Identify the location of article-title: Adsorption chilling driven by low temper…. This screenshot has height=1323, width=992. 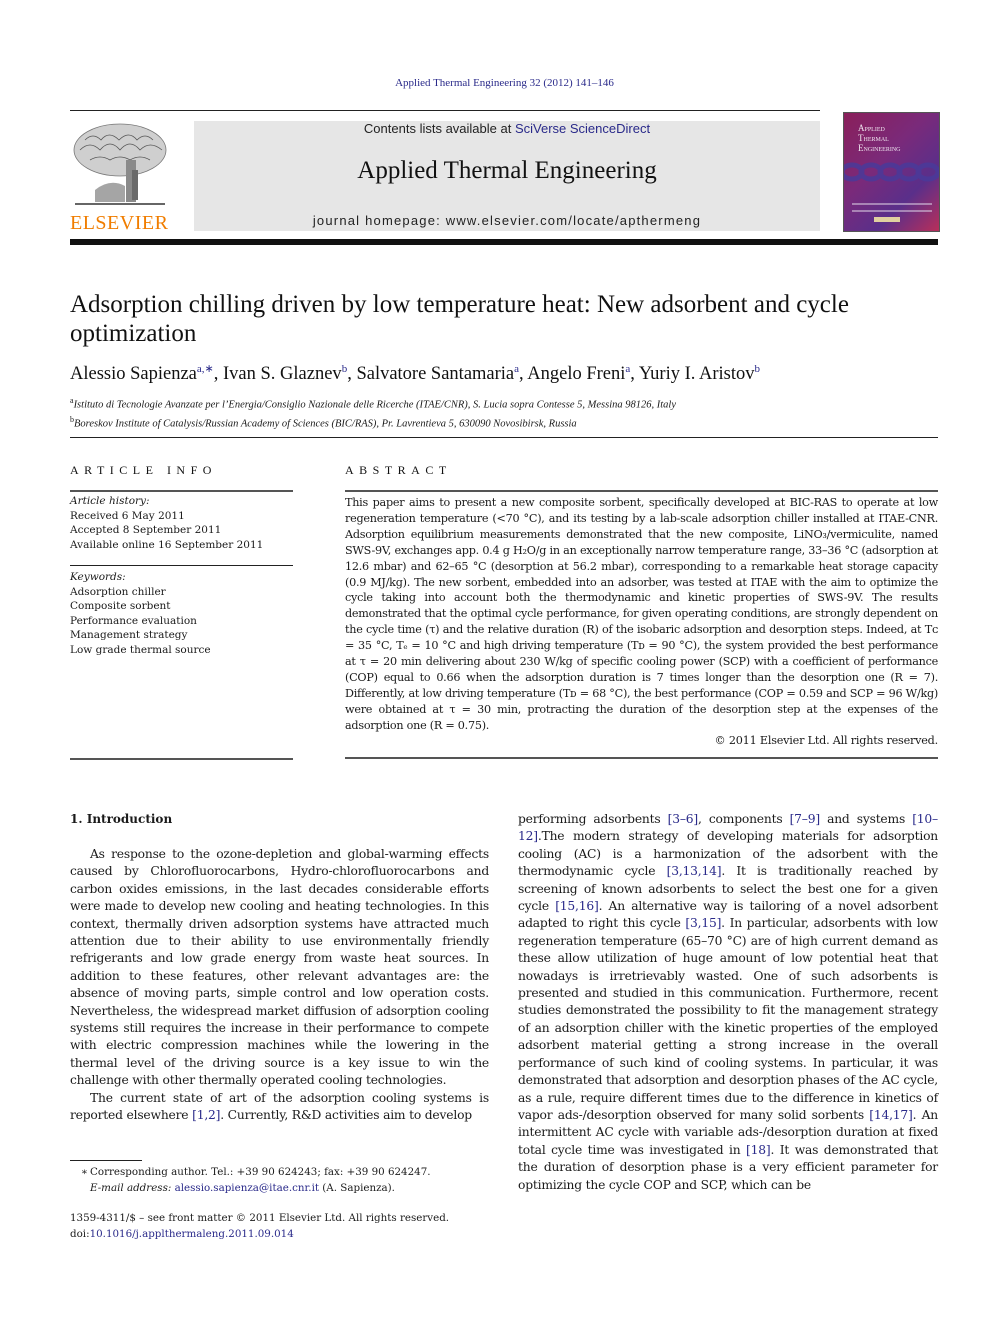
(459, 319).